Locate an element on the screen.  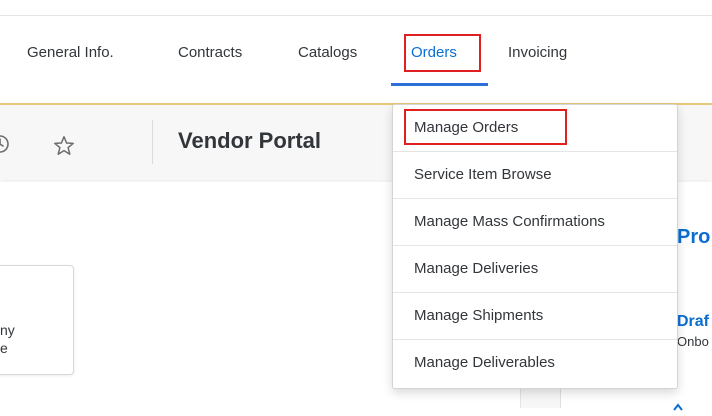
app-tile is located at coordinates (37, 320).